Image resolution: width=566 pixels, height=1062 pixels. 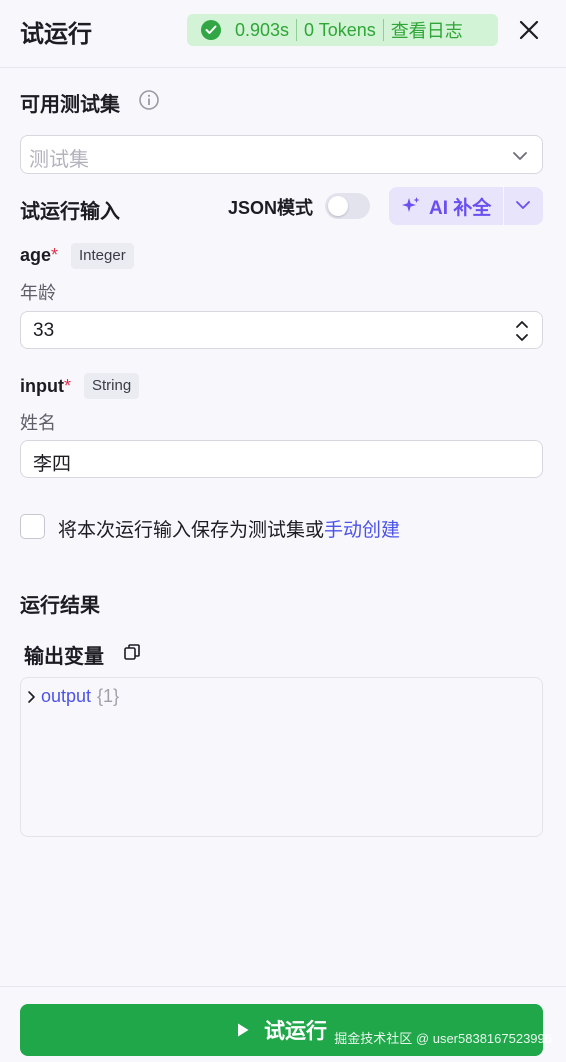 I want to click on output-tree-row: output {1}, so click(x=73, y=696).